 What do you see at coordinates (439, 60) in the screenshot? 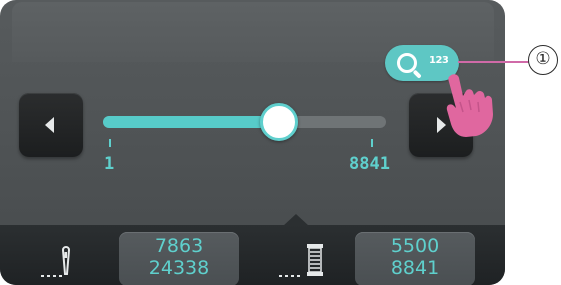
I see `number-123-icon: 123` at bounding box center [439, 60].